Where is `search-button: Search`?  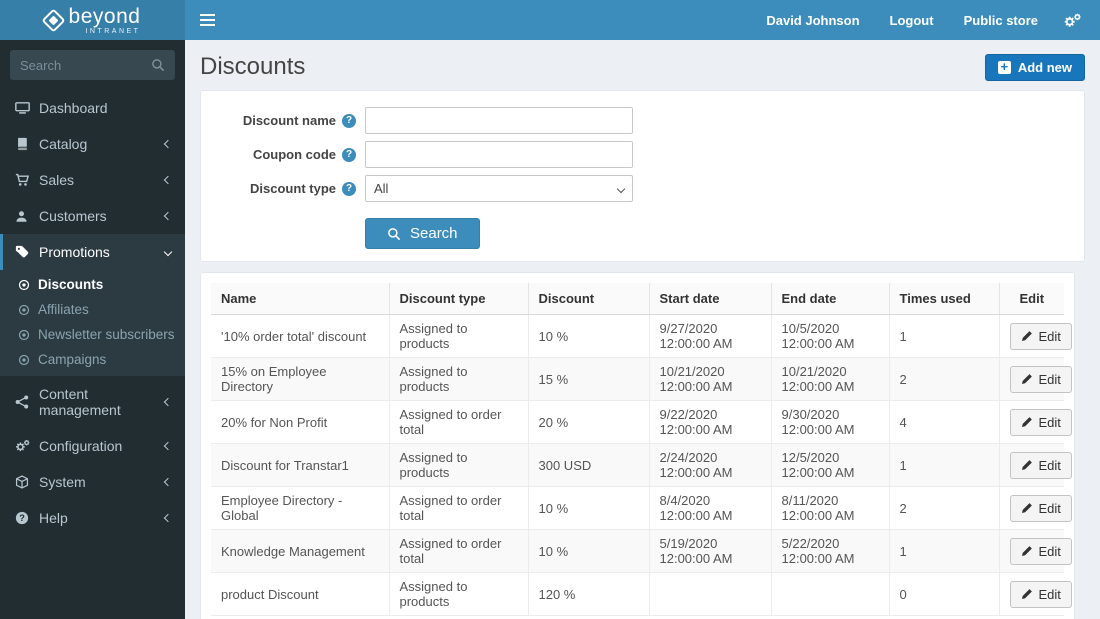 search-button: Search is located at coordinates (422, 233).